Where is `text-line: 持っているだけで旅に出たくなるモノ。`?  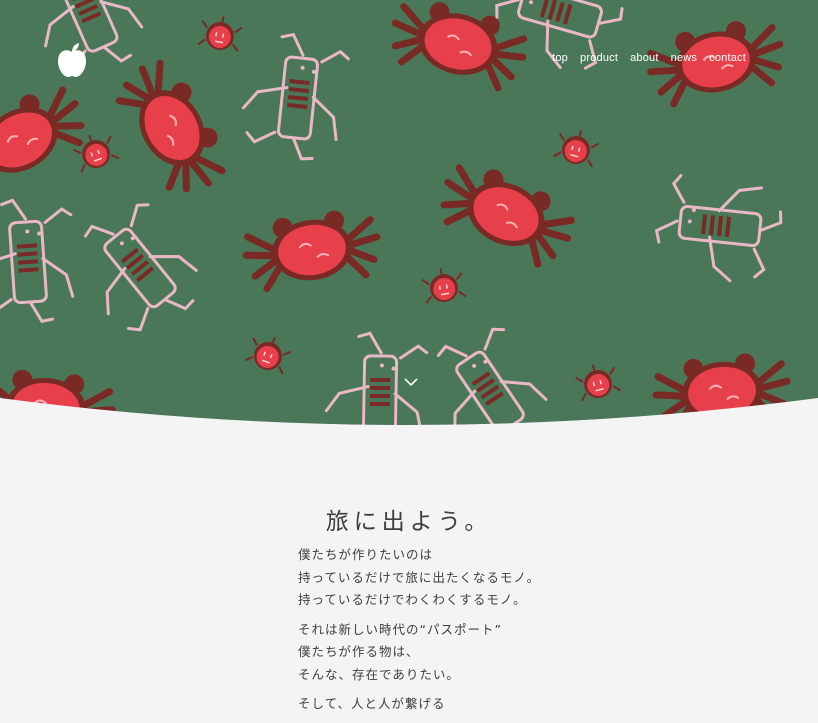 text-line: 持っているだけで旅に出たくなるモノ。 is located at coordinates (419, 577).